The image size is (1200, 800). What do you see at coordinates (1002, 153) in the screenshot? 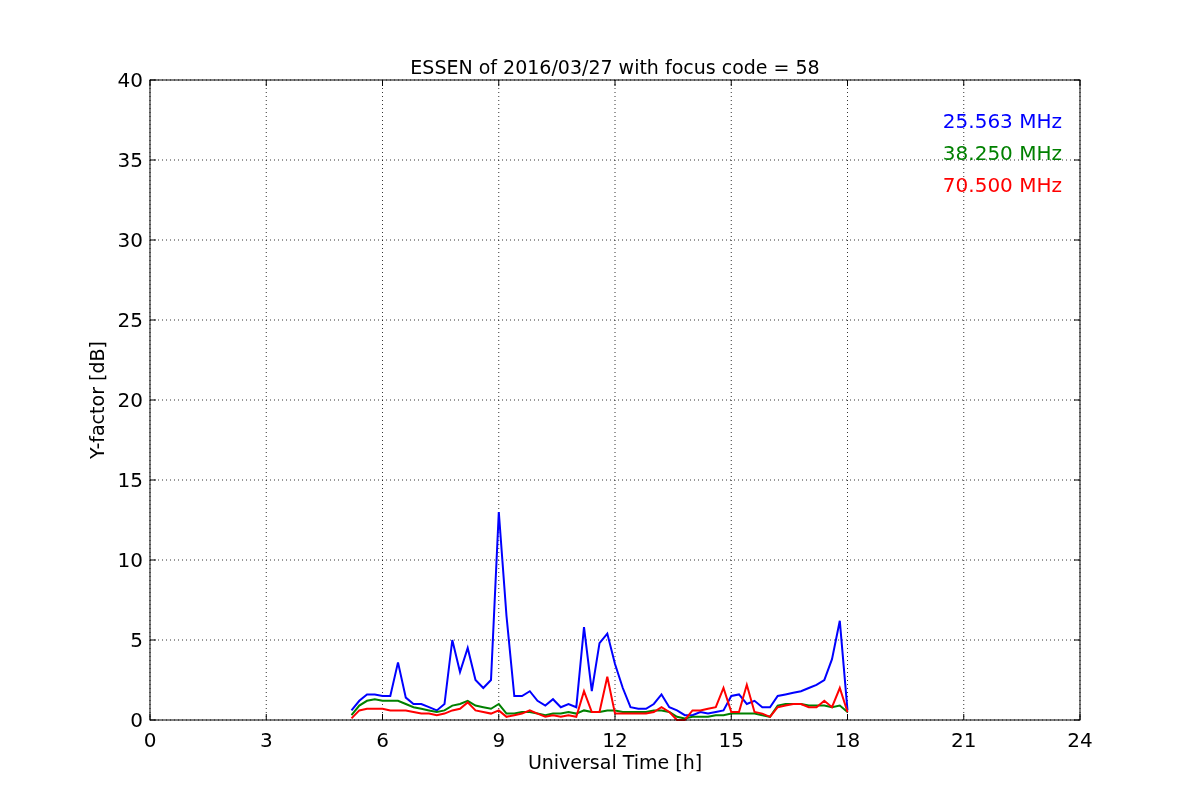
I see `legend-label: 38.250 MHz` at bounding box center [1002, 153].